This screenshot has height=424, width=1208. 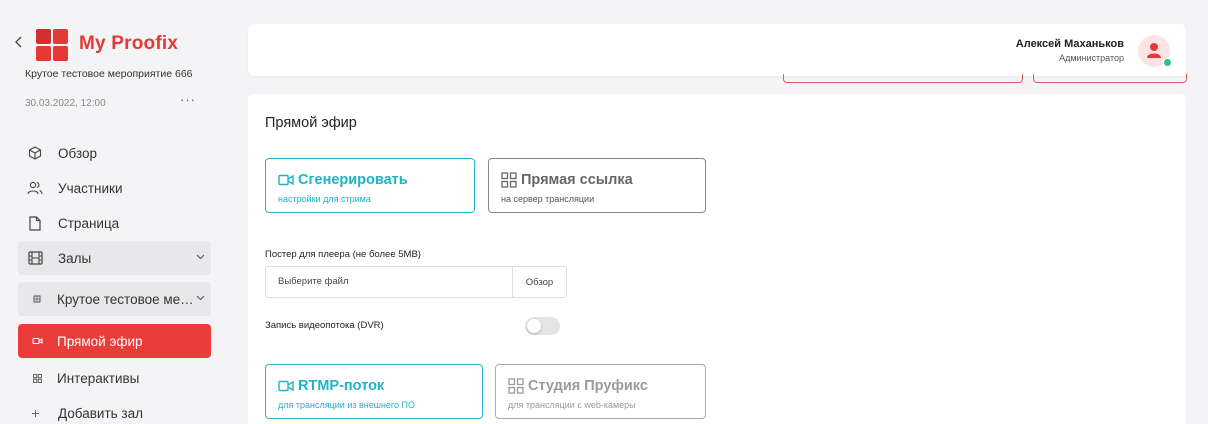 What do you see at coordinates (1069, 44) in the screenshot?
I see `user-name: Алексей Маханьков` at bounding box center [1069, 44].